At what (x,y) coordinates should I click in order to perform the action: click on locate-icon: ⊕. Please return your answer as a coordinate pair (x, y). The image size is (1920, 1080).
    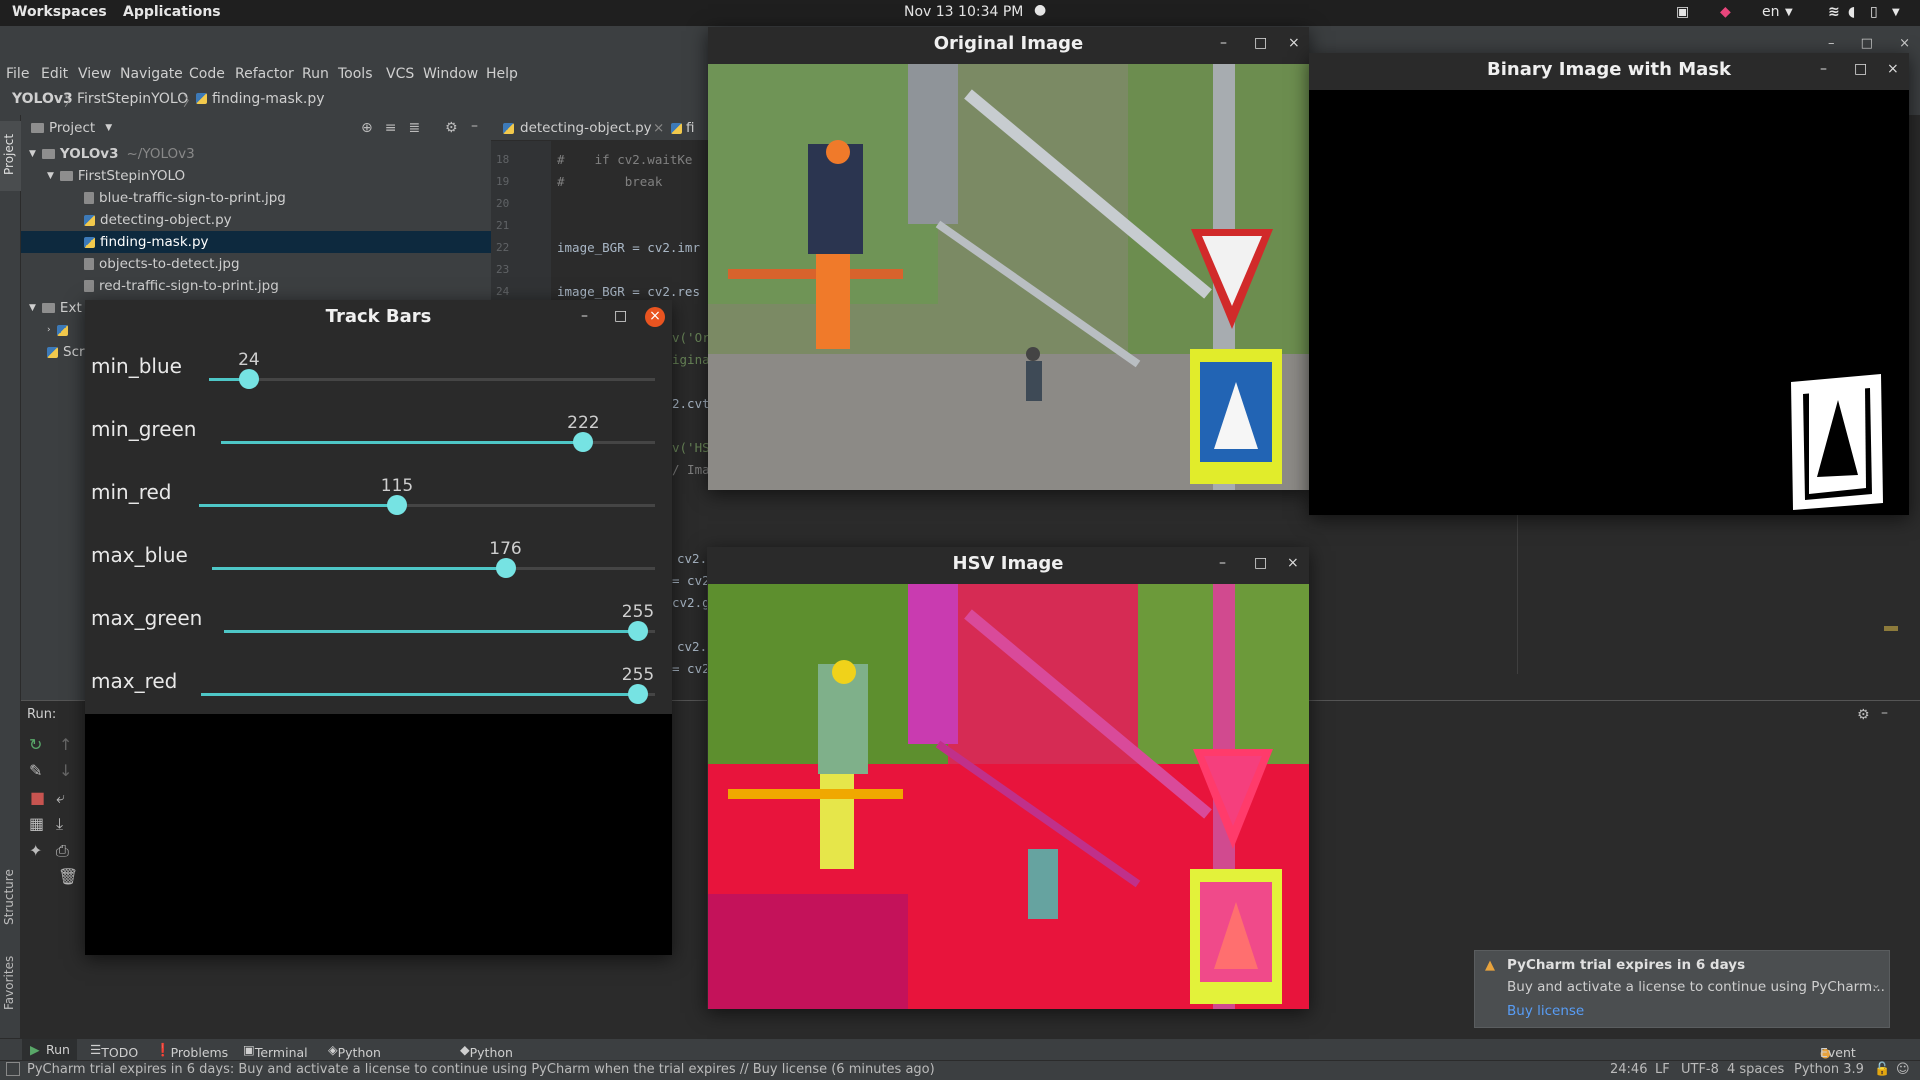
    Looking at the image, I should click on (373, 128).